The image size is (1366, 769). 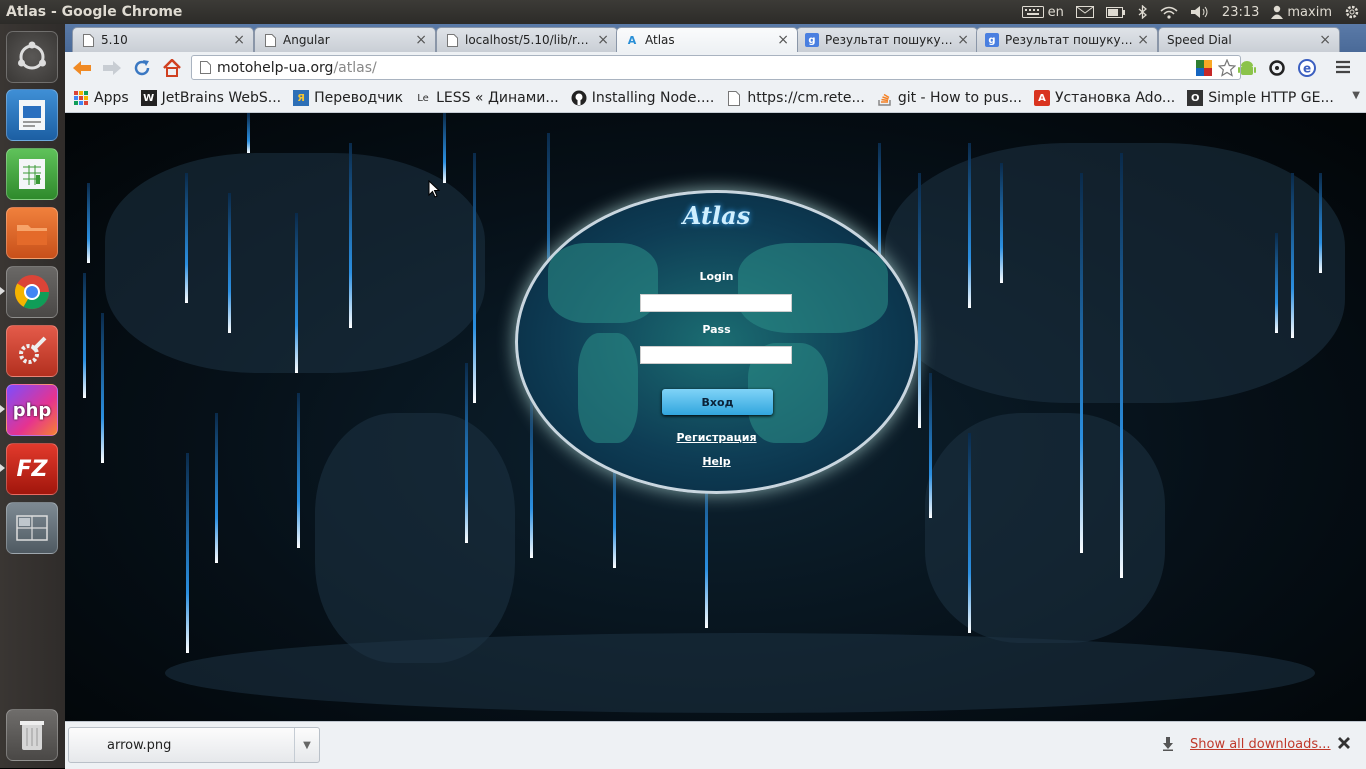 What do you see at coordinates (529, 40) in the screenshot?
I see `tab-label: localhost/5.10/lib/requ` at bounding box center [529, 40].